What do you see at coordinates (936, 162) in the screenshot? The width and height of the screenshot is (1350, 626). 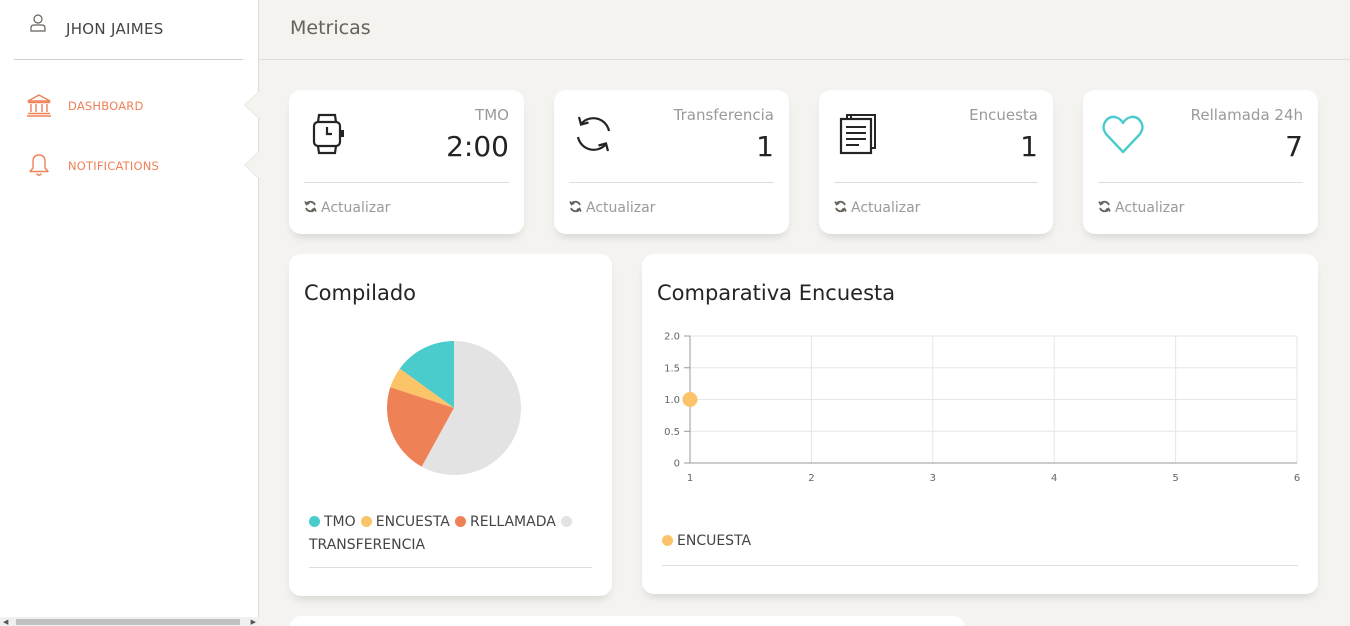 I see `stat-card-encuesta: Encuesta 1 Actualizar` at bounding box center [936, 162].